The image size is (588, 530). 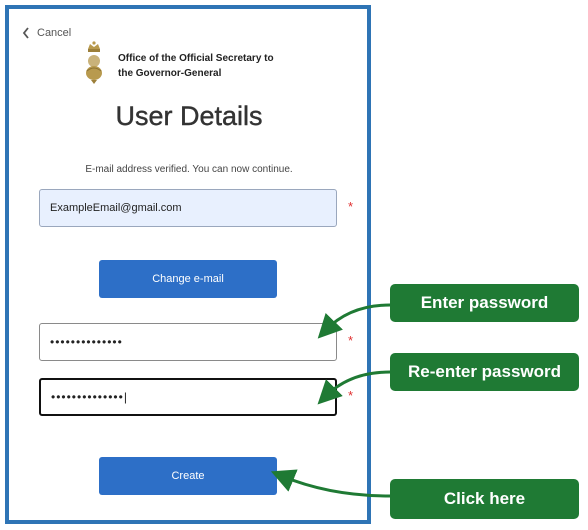 I want to click on click-here-callout: Click here, so click(x=484, y=499).